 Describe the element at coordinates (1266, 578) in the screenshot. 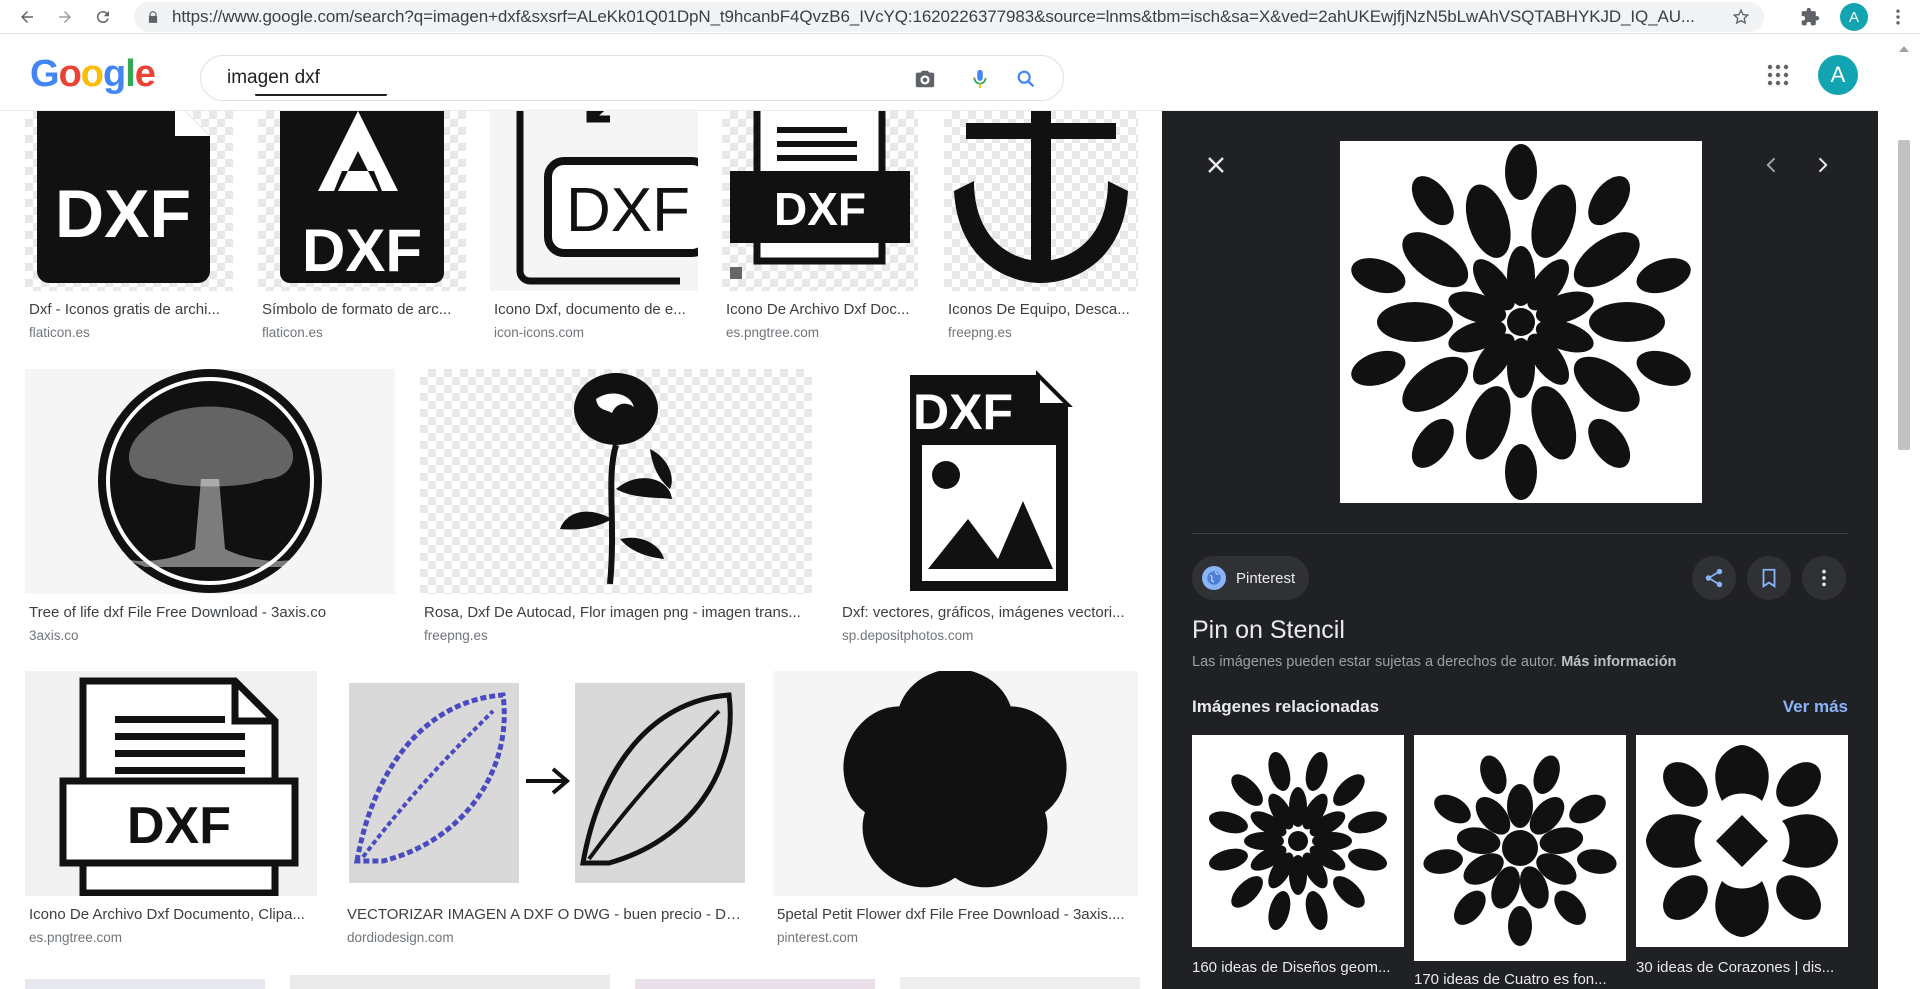

I see `source-name: Pinterest` at that location.